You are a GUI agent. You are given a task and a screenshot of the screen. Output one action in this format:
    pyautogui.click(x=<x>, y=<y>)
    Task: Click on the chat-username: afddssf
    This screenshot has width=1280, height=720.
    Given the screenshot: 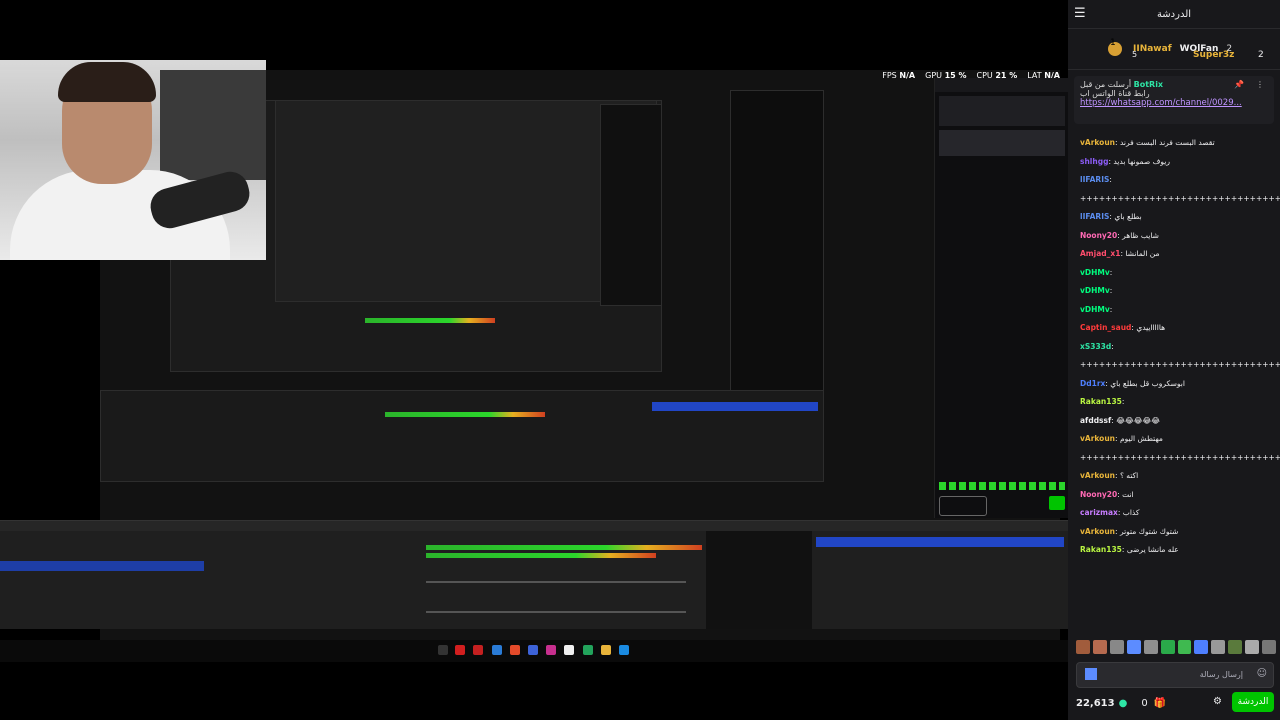 What is the action you would take?
    pyautogui.click(x=1095, y=420)
    